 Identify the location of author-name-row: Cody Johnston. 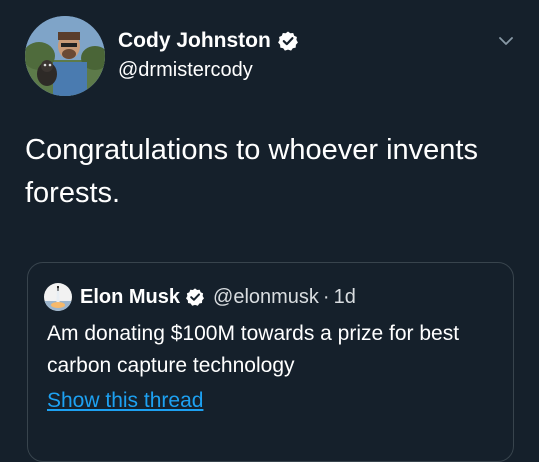
(208, 41).